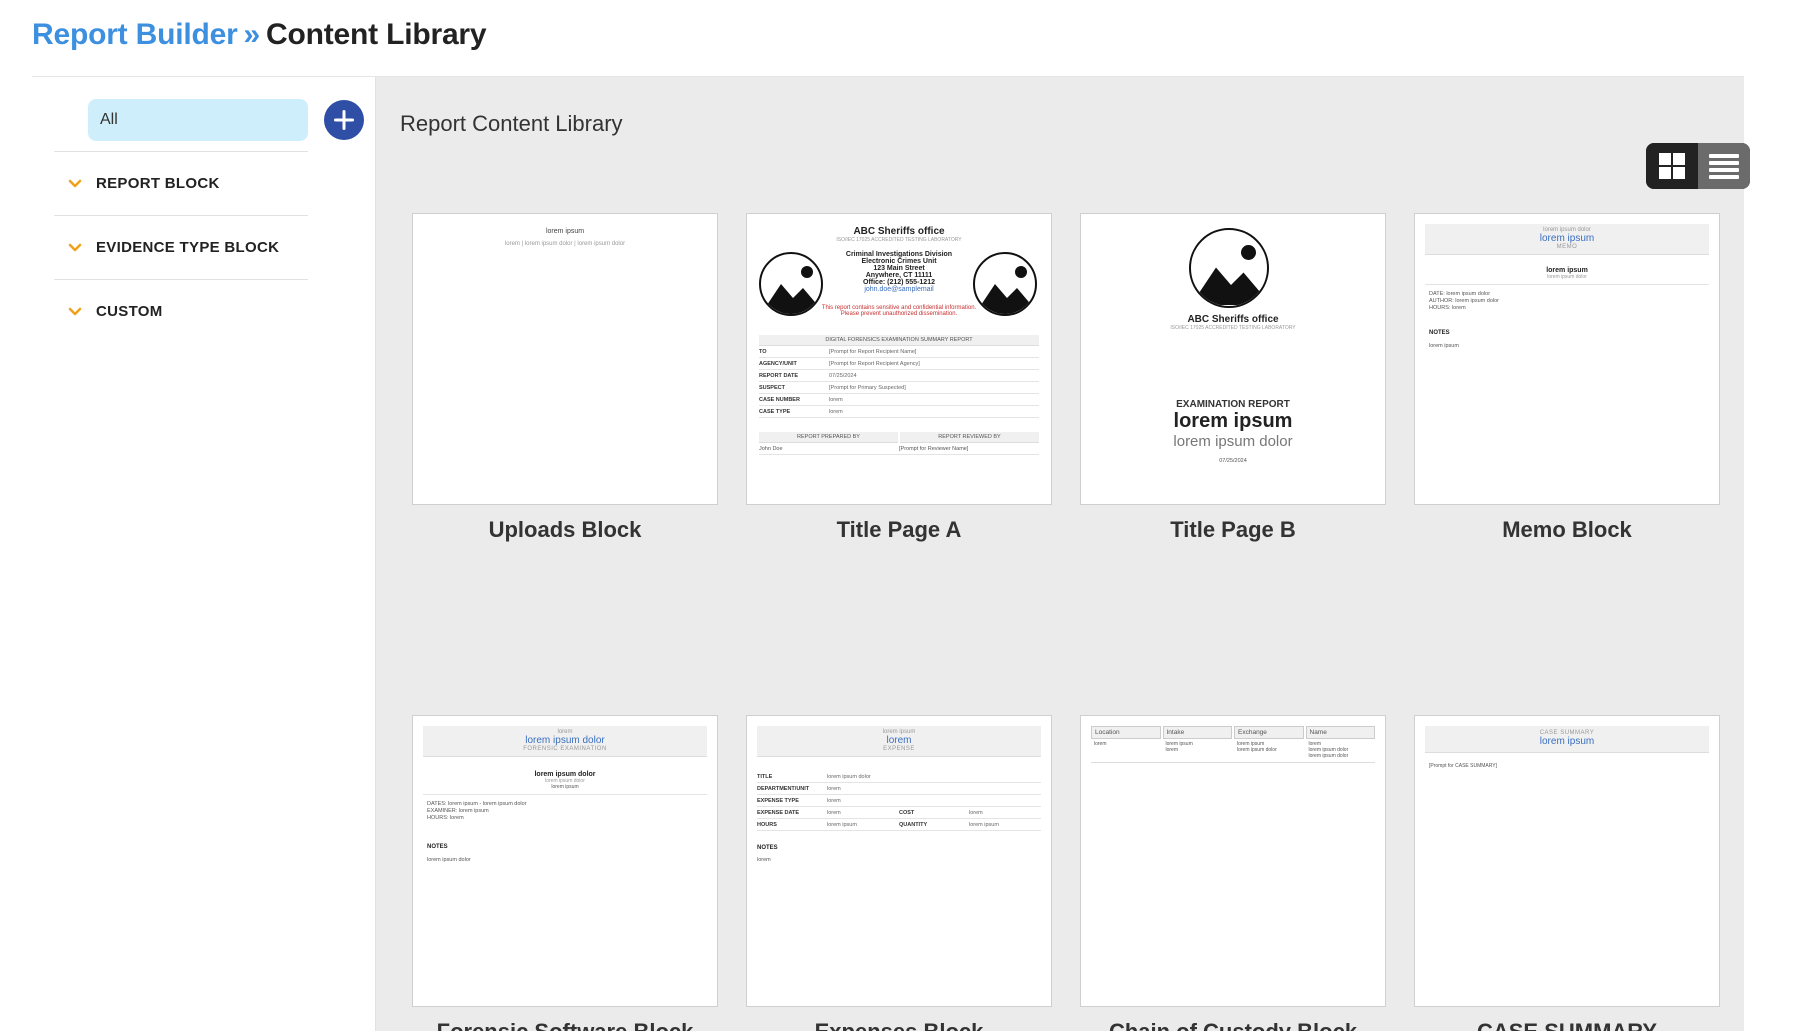  Describe the element at coordinates (376, 34) in the screenshot. I see `breadcrumb-current: Content Library` at that location.